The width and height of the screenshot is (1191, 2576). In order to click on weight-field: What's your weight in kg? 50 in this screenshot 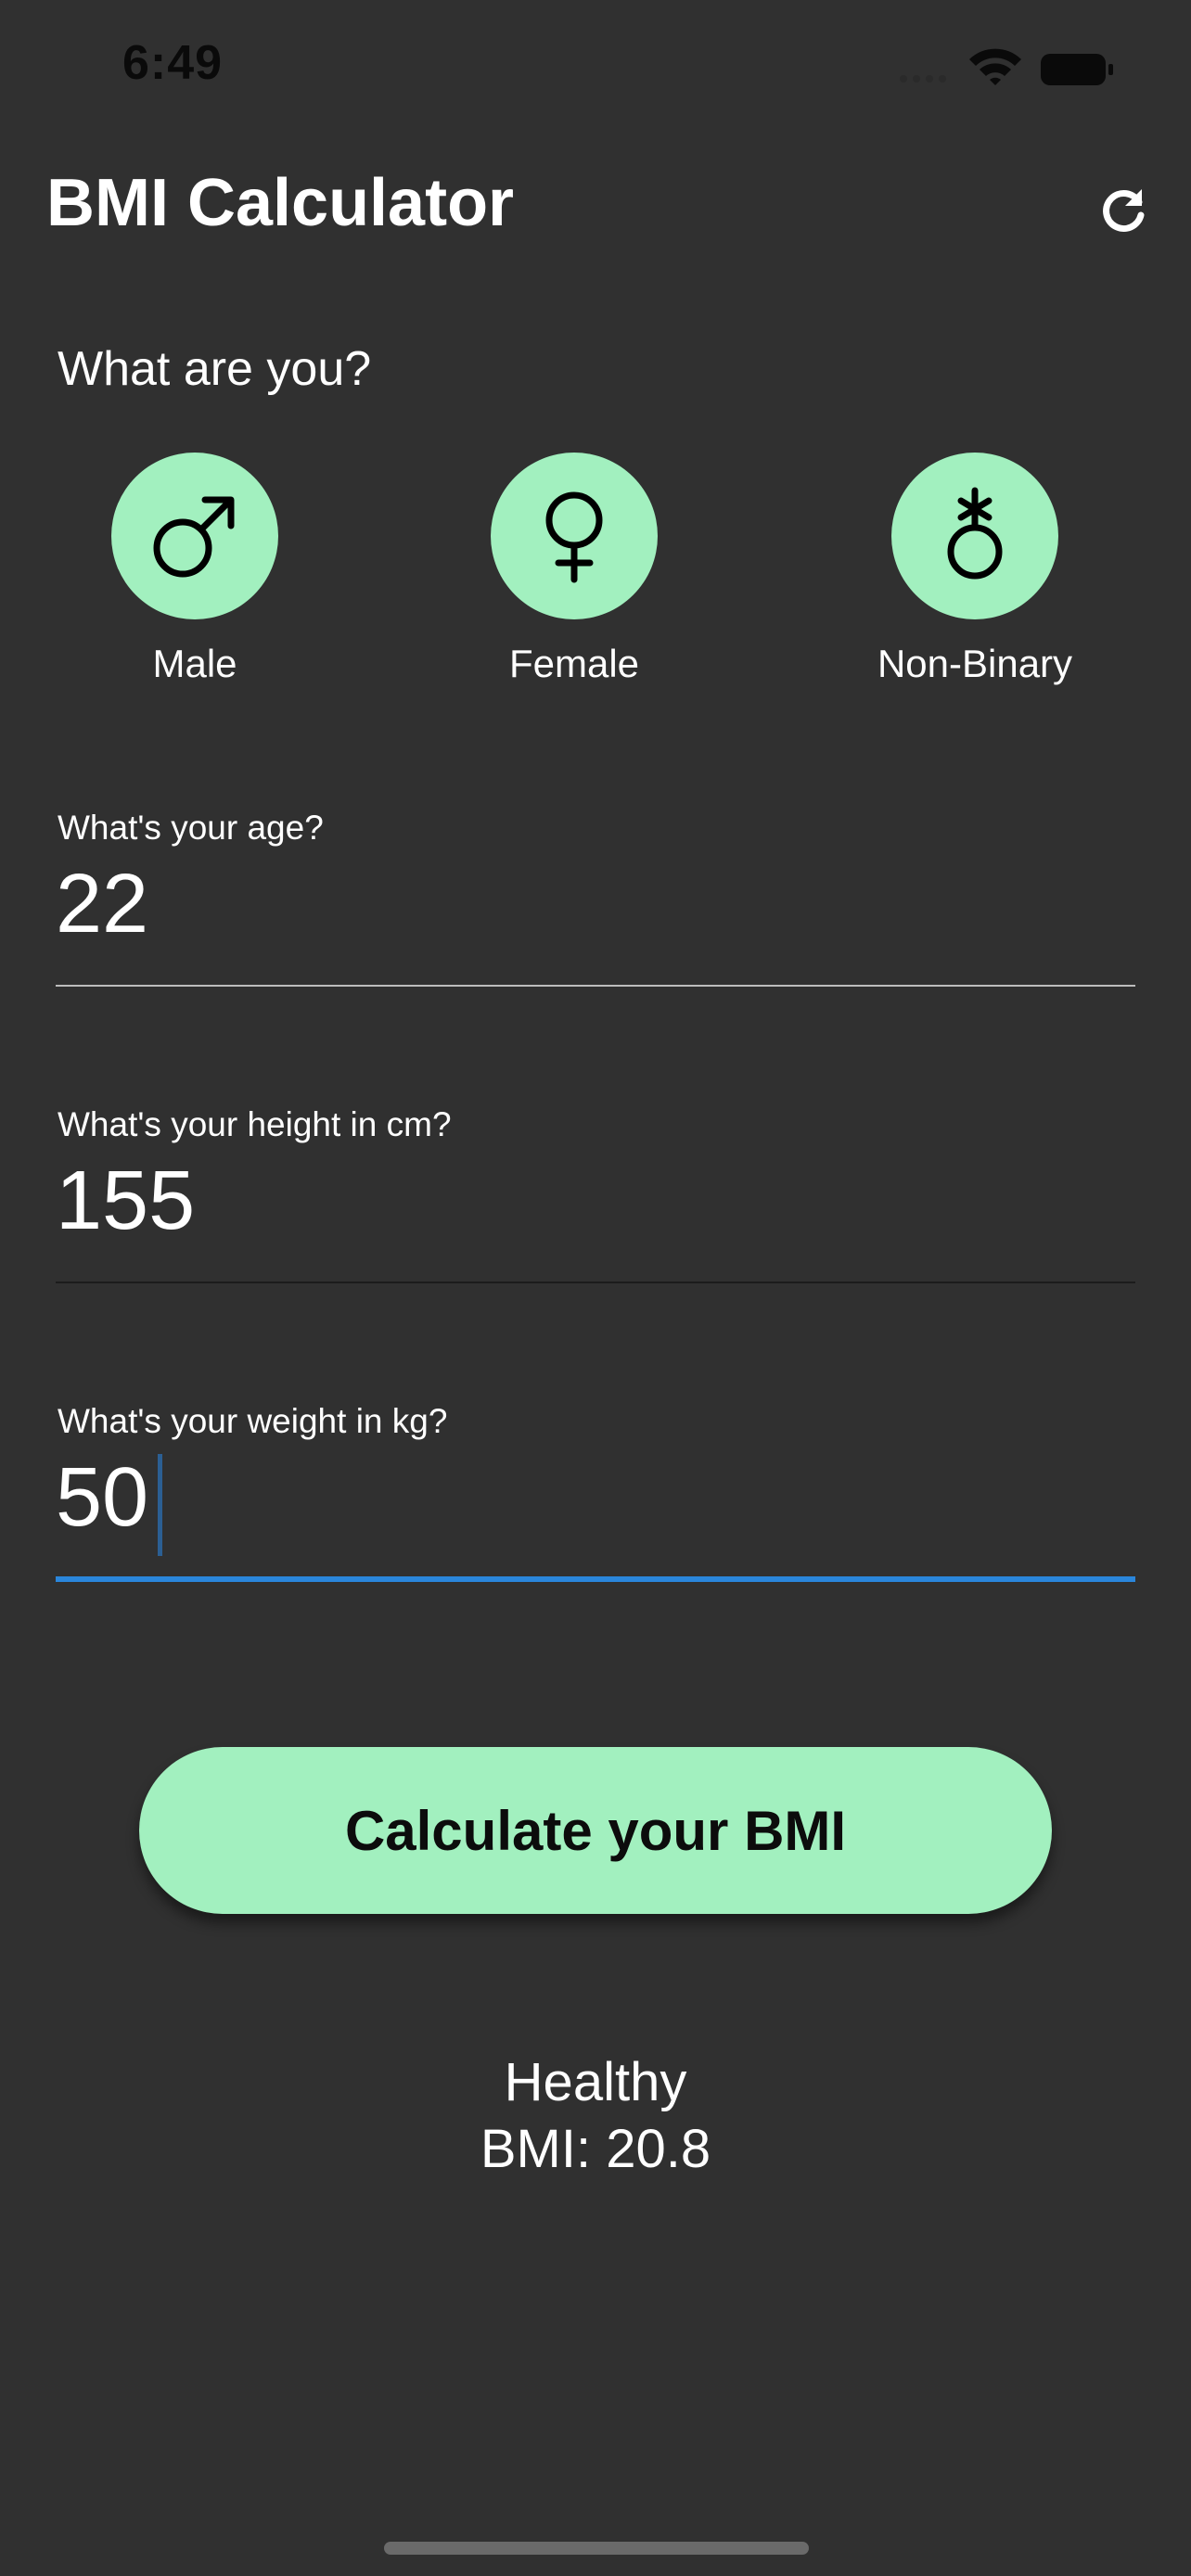, I will do `click(595, 1504)`.